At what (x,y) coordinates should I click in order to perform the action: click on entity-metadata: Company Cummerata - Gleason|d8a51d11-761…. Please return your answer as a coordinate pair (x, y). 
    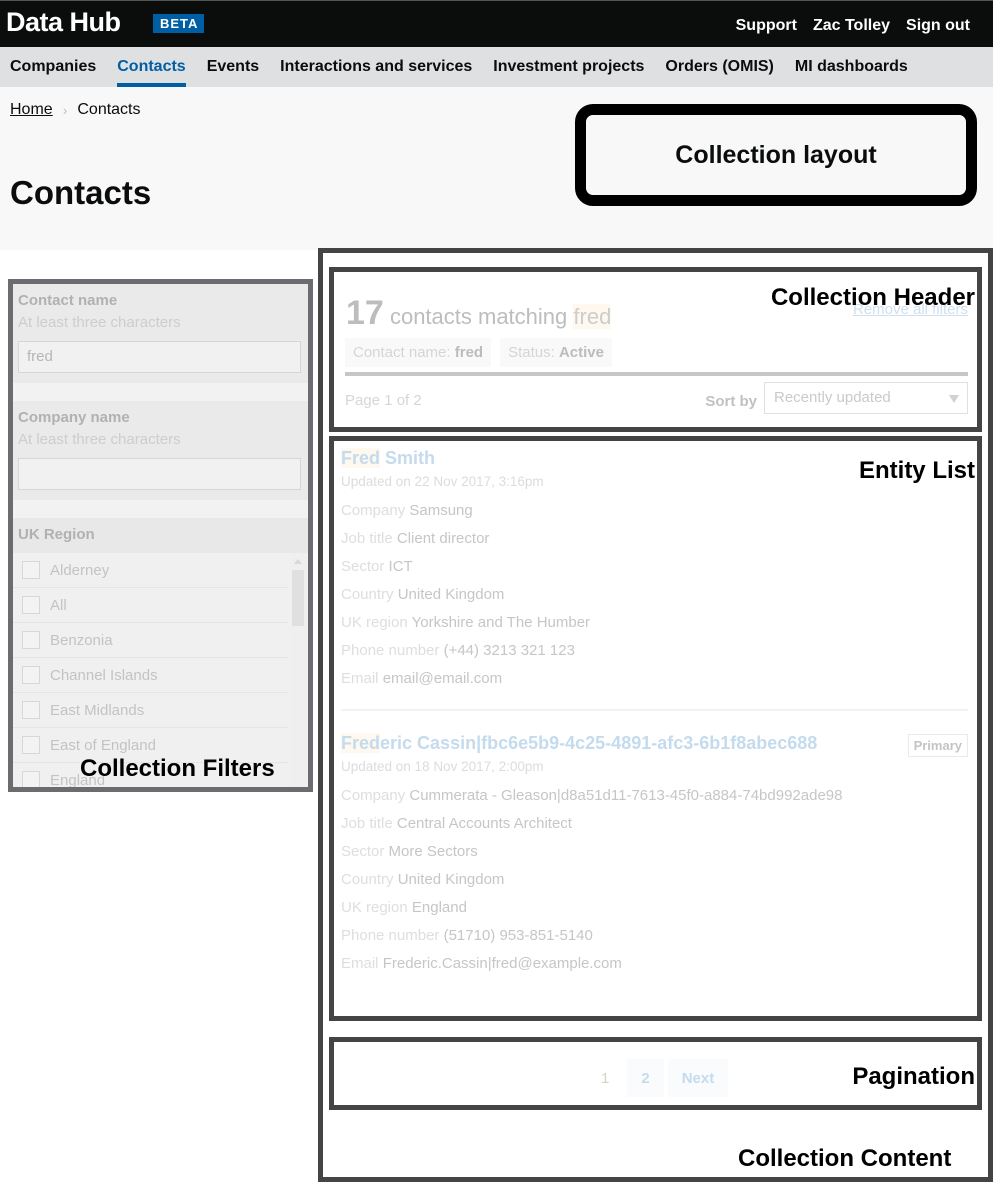
    Looking at the image, I should click on (654, 880).